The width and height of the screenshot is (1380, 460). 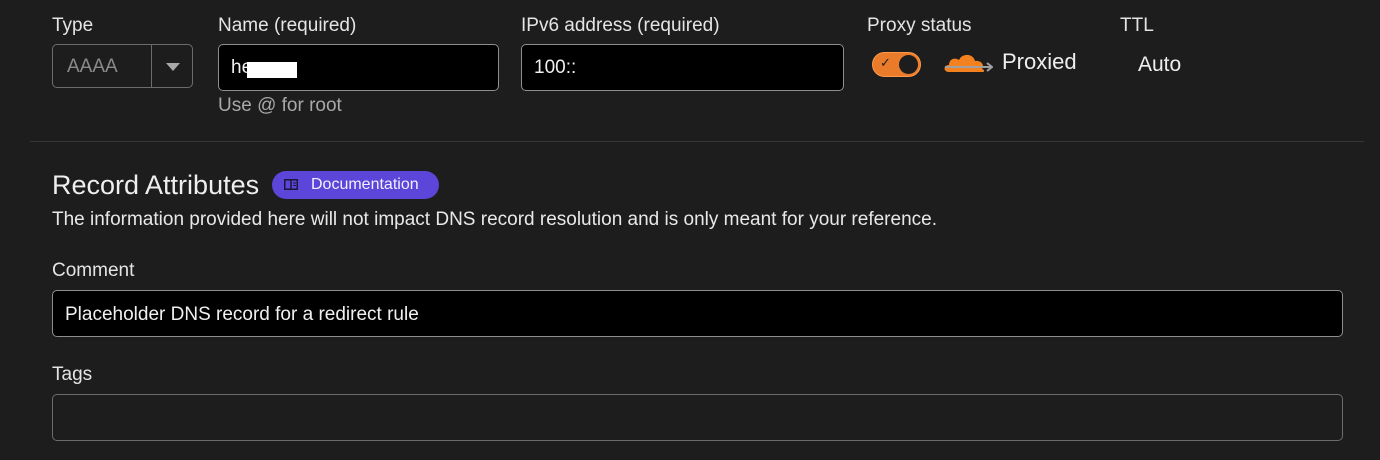 What do you see at coordinates (272, 70) in the screenshot?
I see `redaction-block` at bounding box center [272, 70].